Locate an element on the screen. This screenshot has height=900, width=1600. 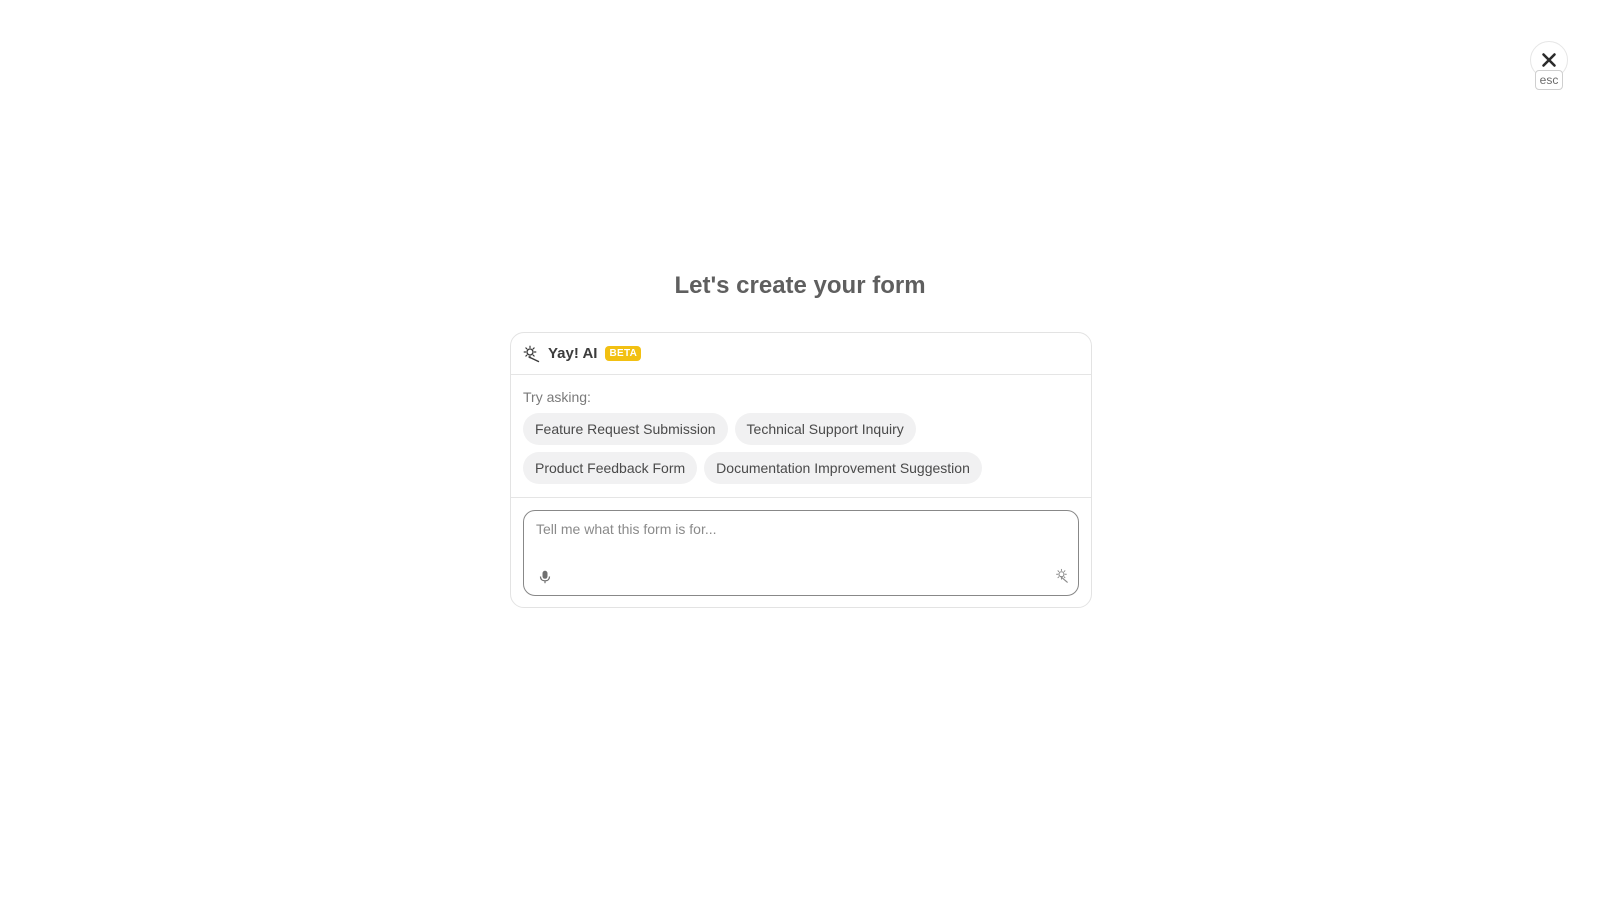
suggestion-chip-product-feedback: Product Feedback Form is located at coordinates (610, 468).